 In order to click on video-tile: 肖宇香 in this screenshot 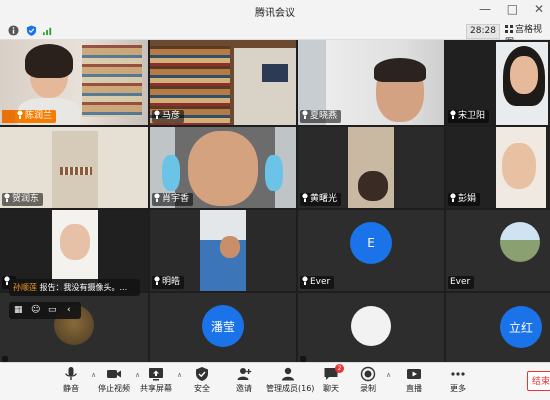, I will do `click(223, 167)`.